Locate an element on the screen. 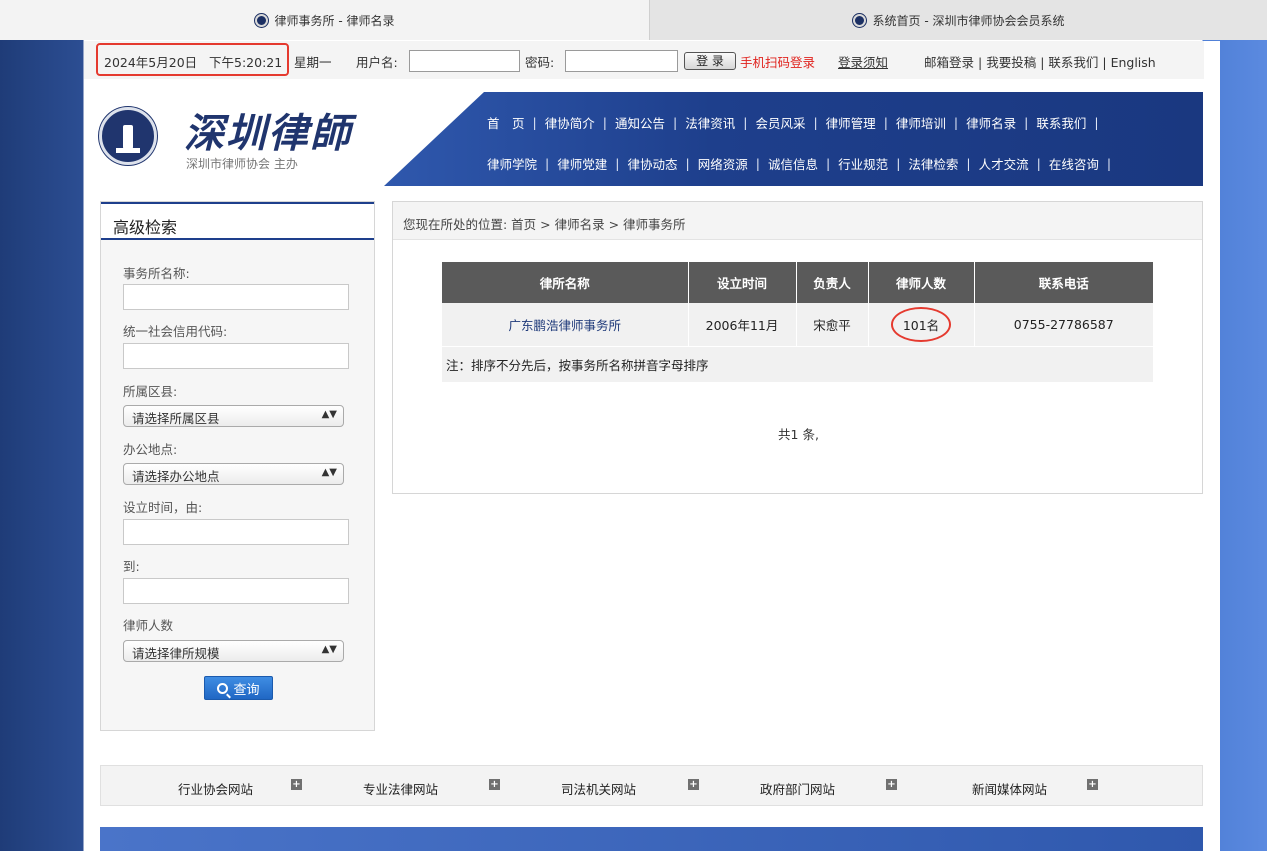 This screenshot has width=1267, height=851. firm-name-label: 事务所名称: is located at coordinates (156, 273).